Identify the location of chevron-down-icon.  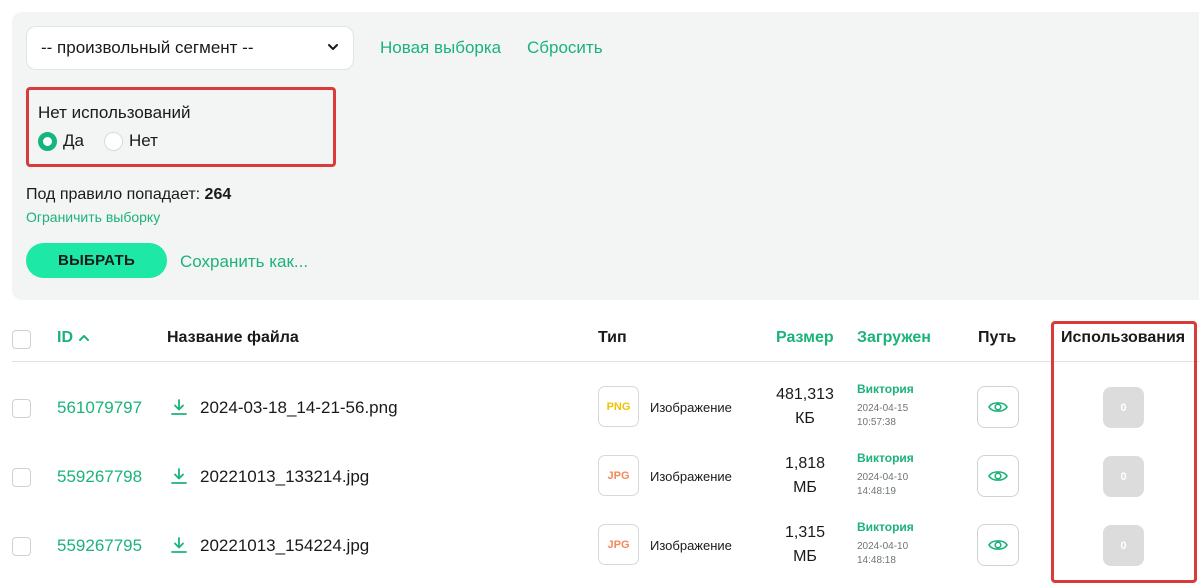
(333, 47).